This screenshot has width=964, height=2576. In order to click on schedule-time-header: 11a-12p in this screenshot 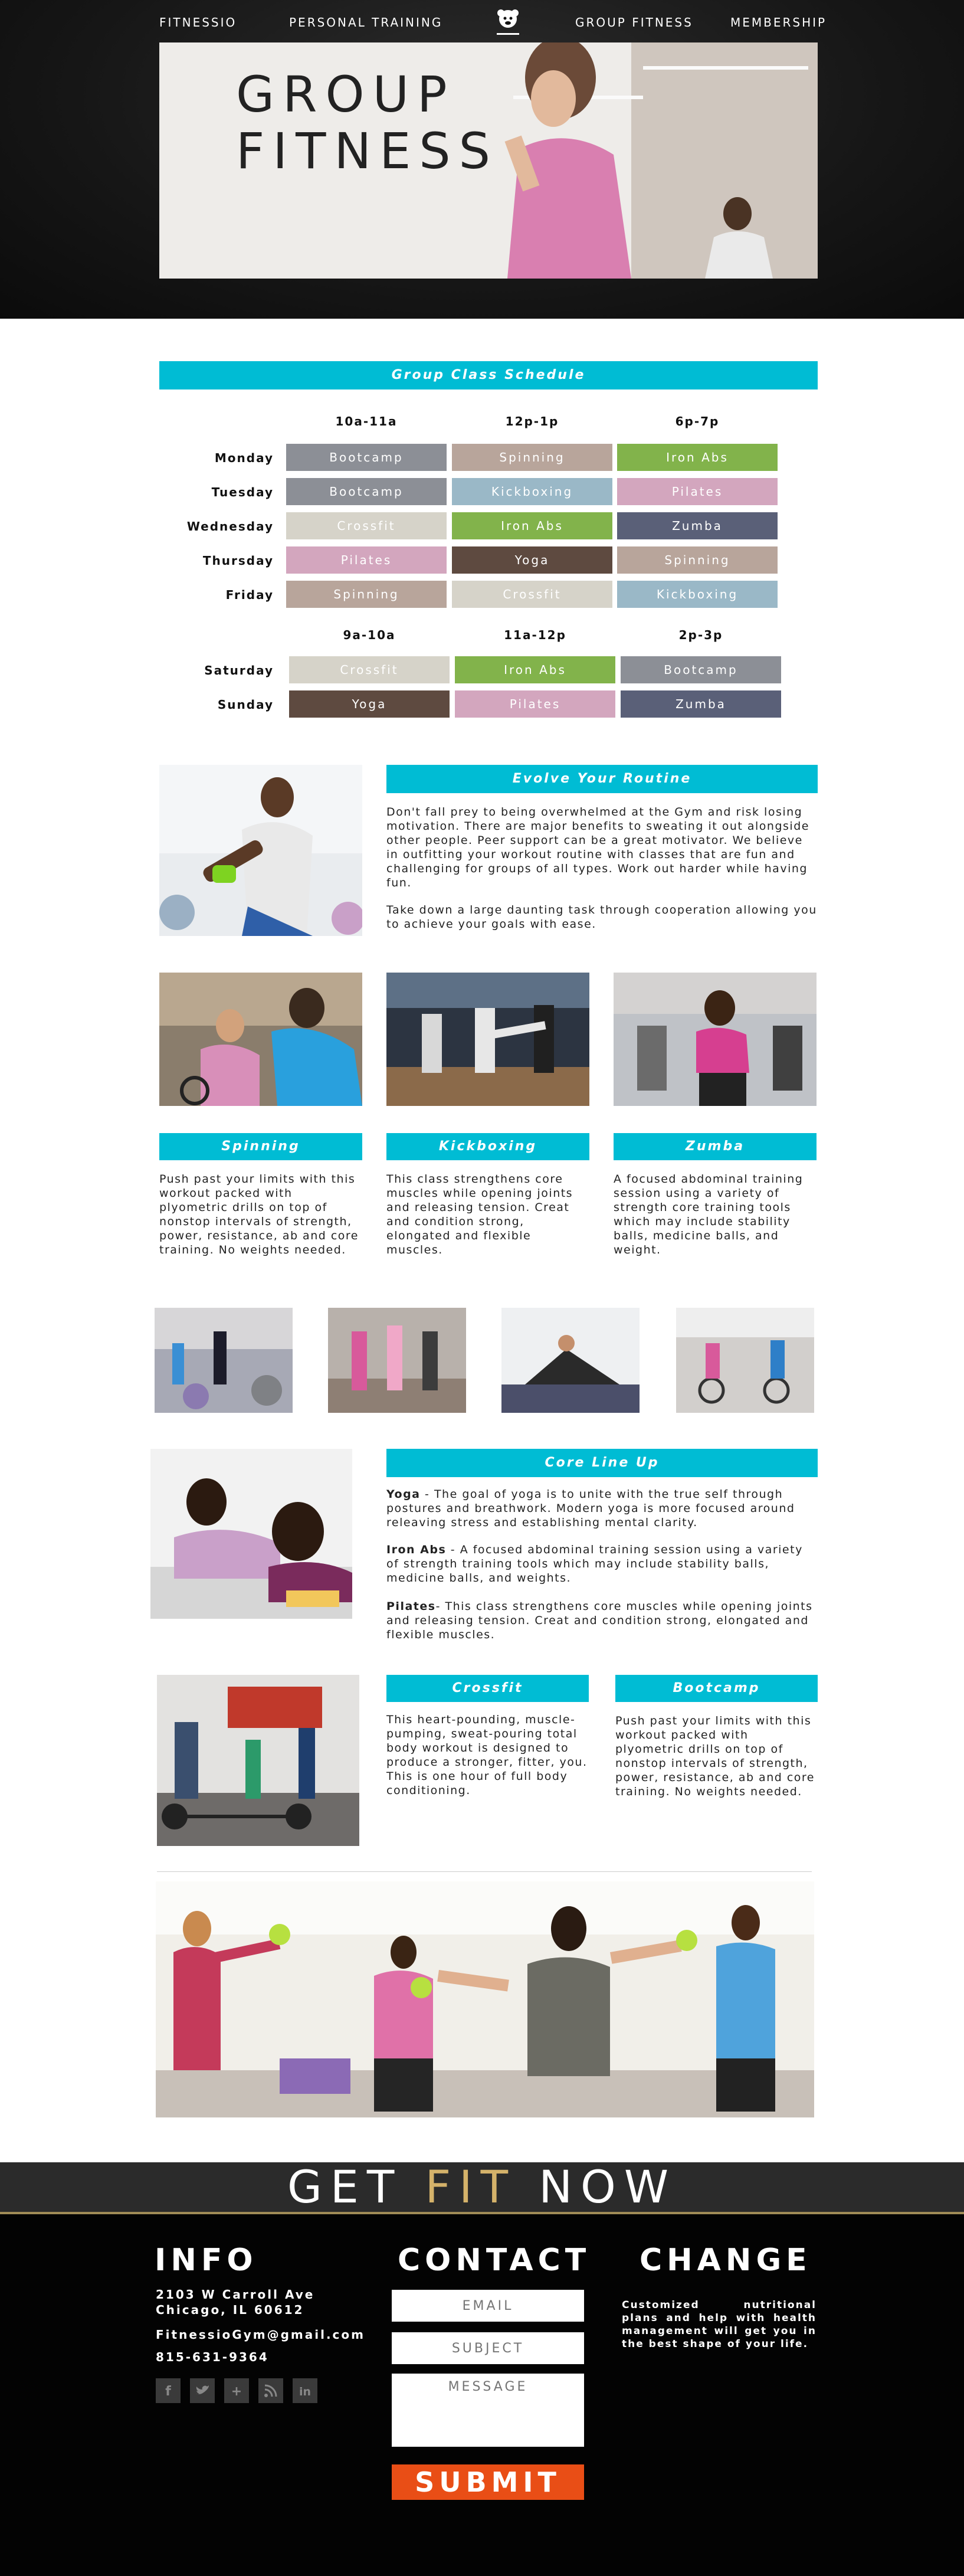, I will do `click(535, 635)`.